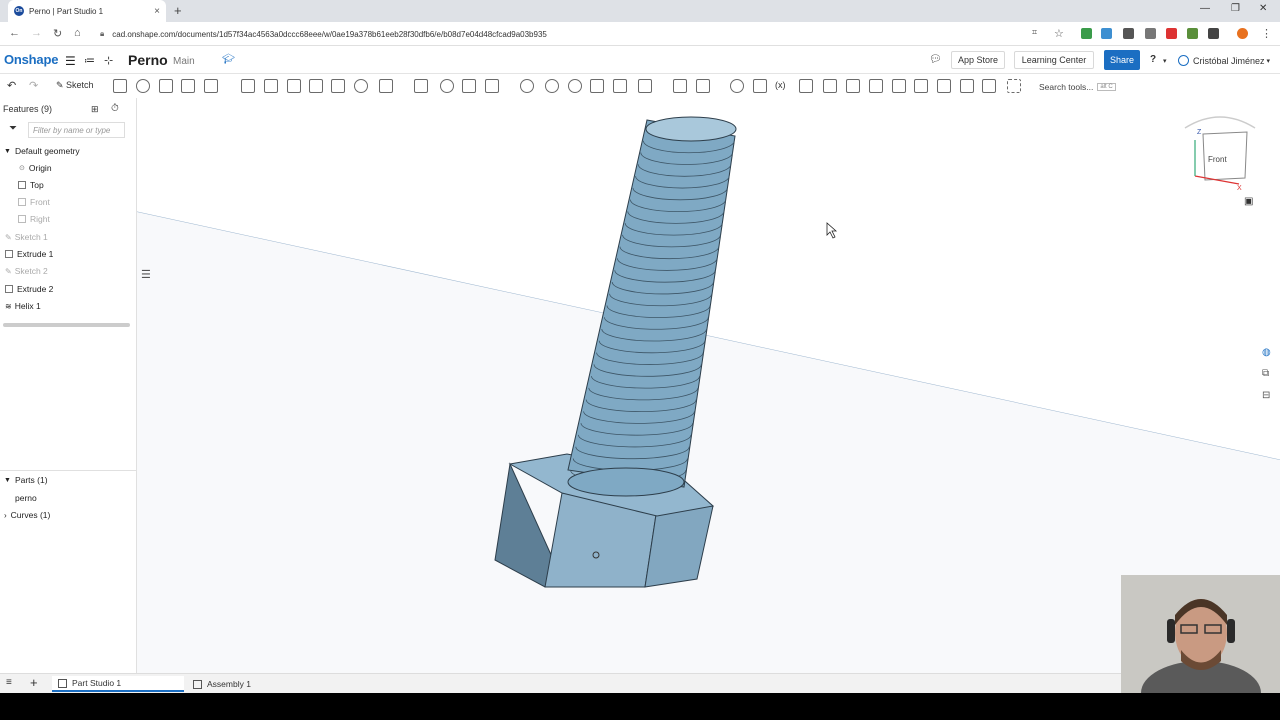 The image size is (1280, 720). I want to click on forward-icon: →, so click(36, 33).